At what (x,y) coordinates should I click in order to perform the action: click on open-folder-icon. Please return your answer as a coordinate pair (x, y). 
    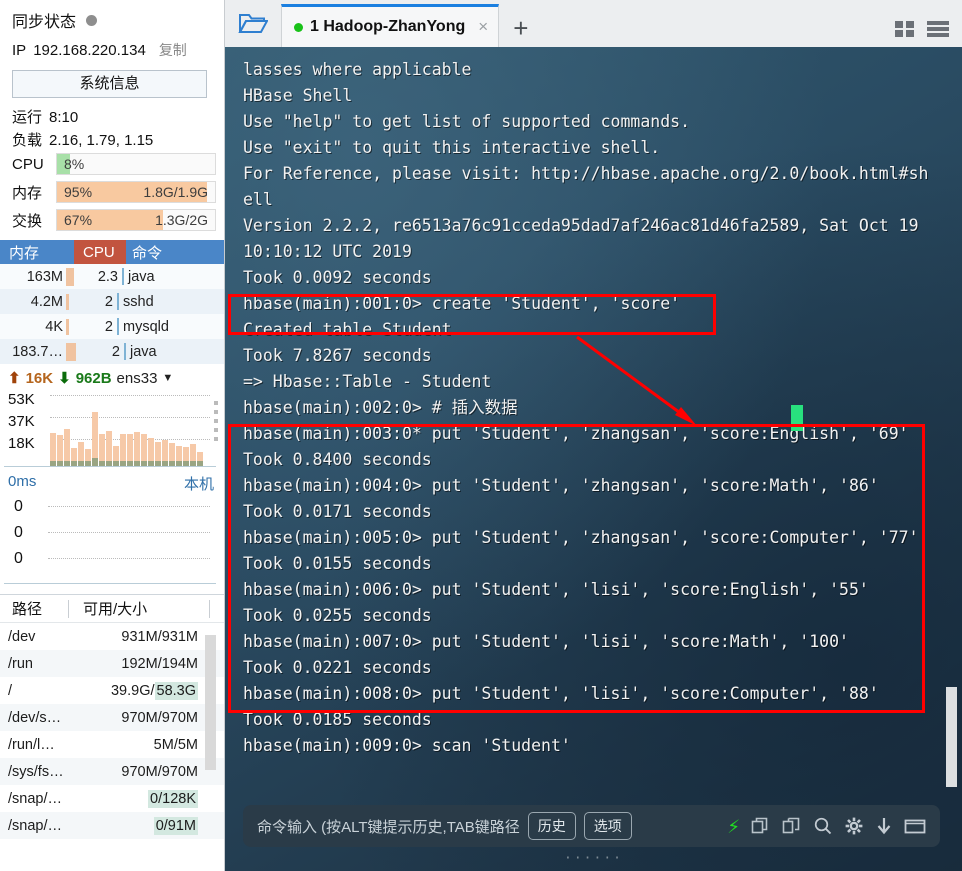
    Looking at the image, I should click on (253, 23).